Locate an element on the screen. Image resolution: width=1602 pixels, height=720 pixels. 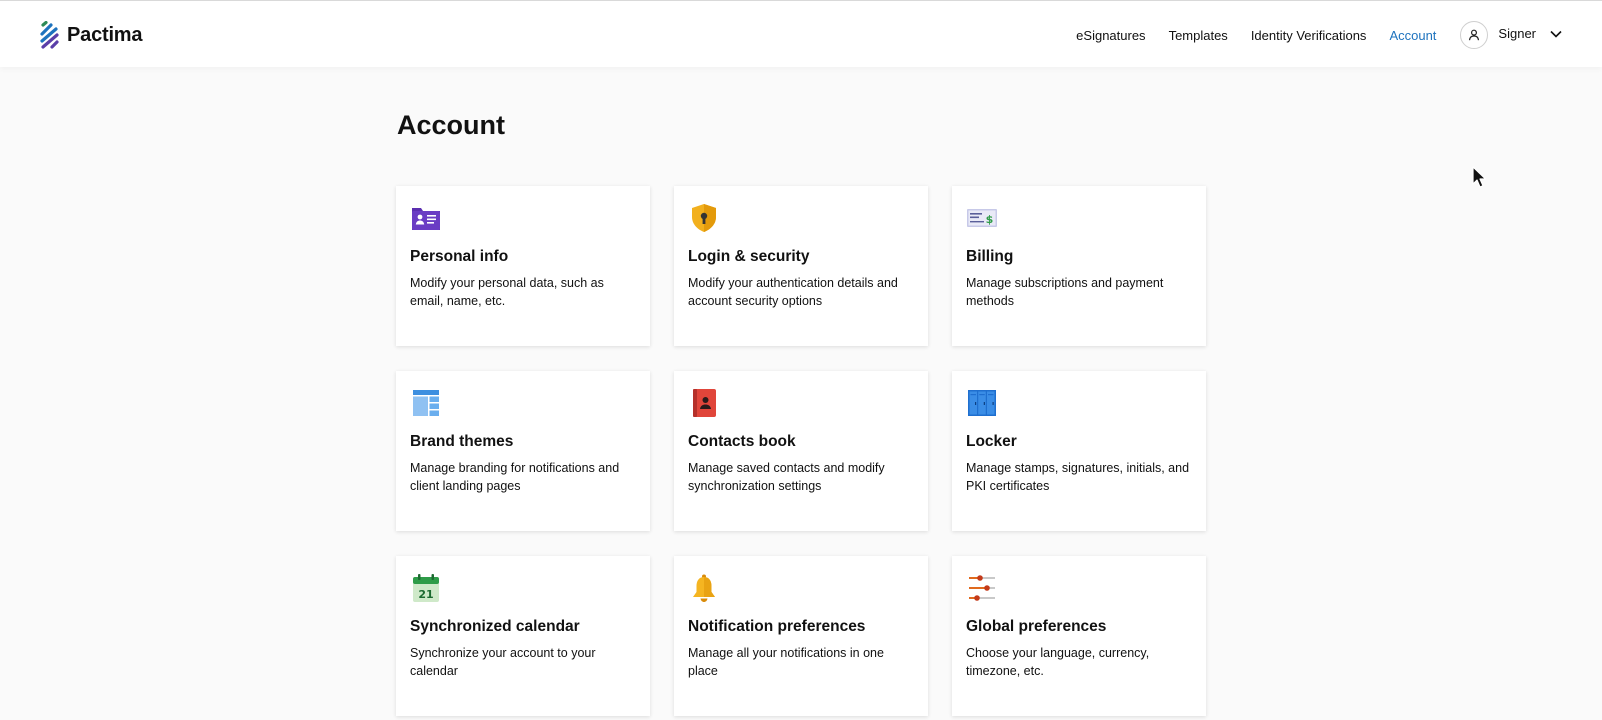
pactima-logo: Pactima is located at coordinates (91, 35).